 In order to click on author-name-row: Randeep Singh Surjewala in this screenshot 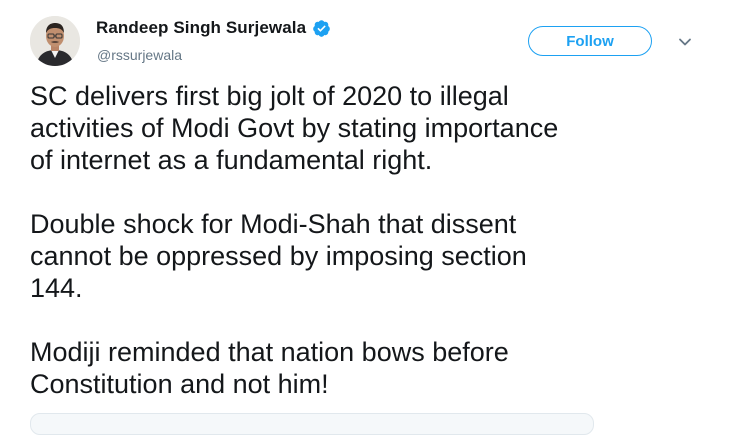, I will do `click(213, 28)`.